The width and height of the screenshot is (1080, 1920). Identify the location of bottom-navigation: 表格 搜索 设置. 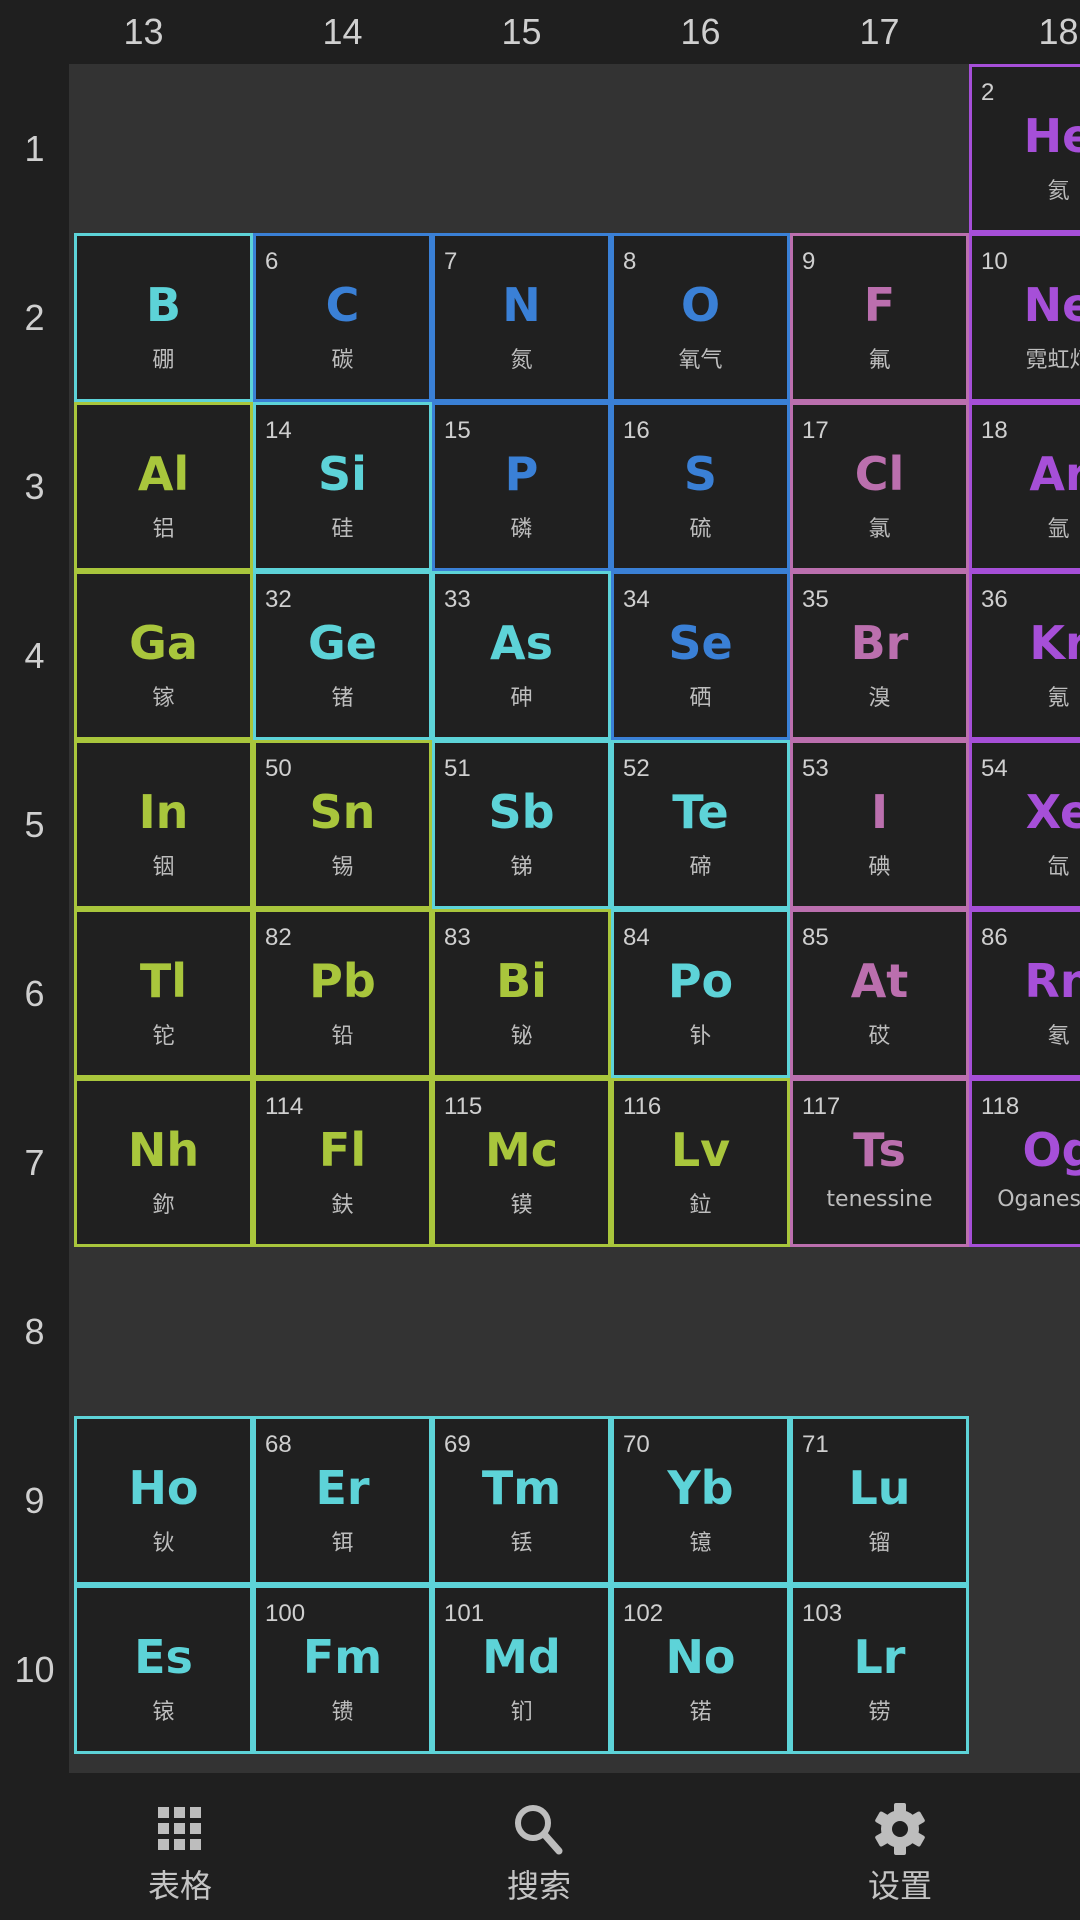
(540, 1846).